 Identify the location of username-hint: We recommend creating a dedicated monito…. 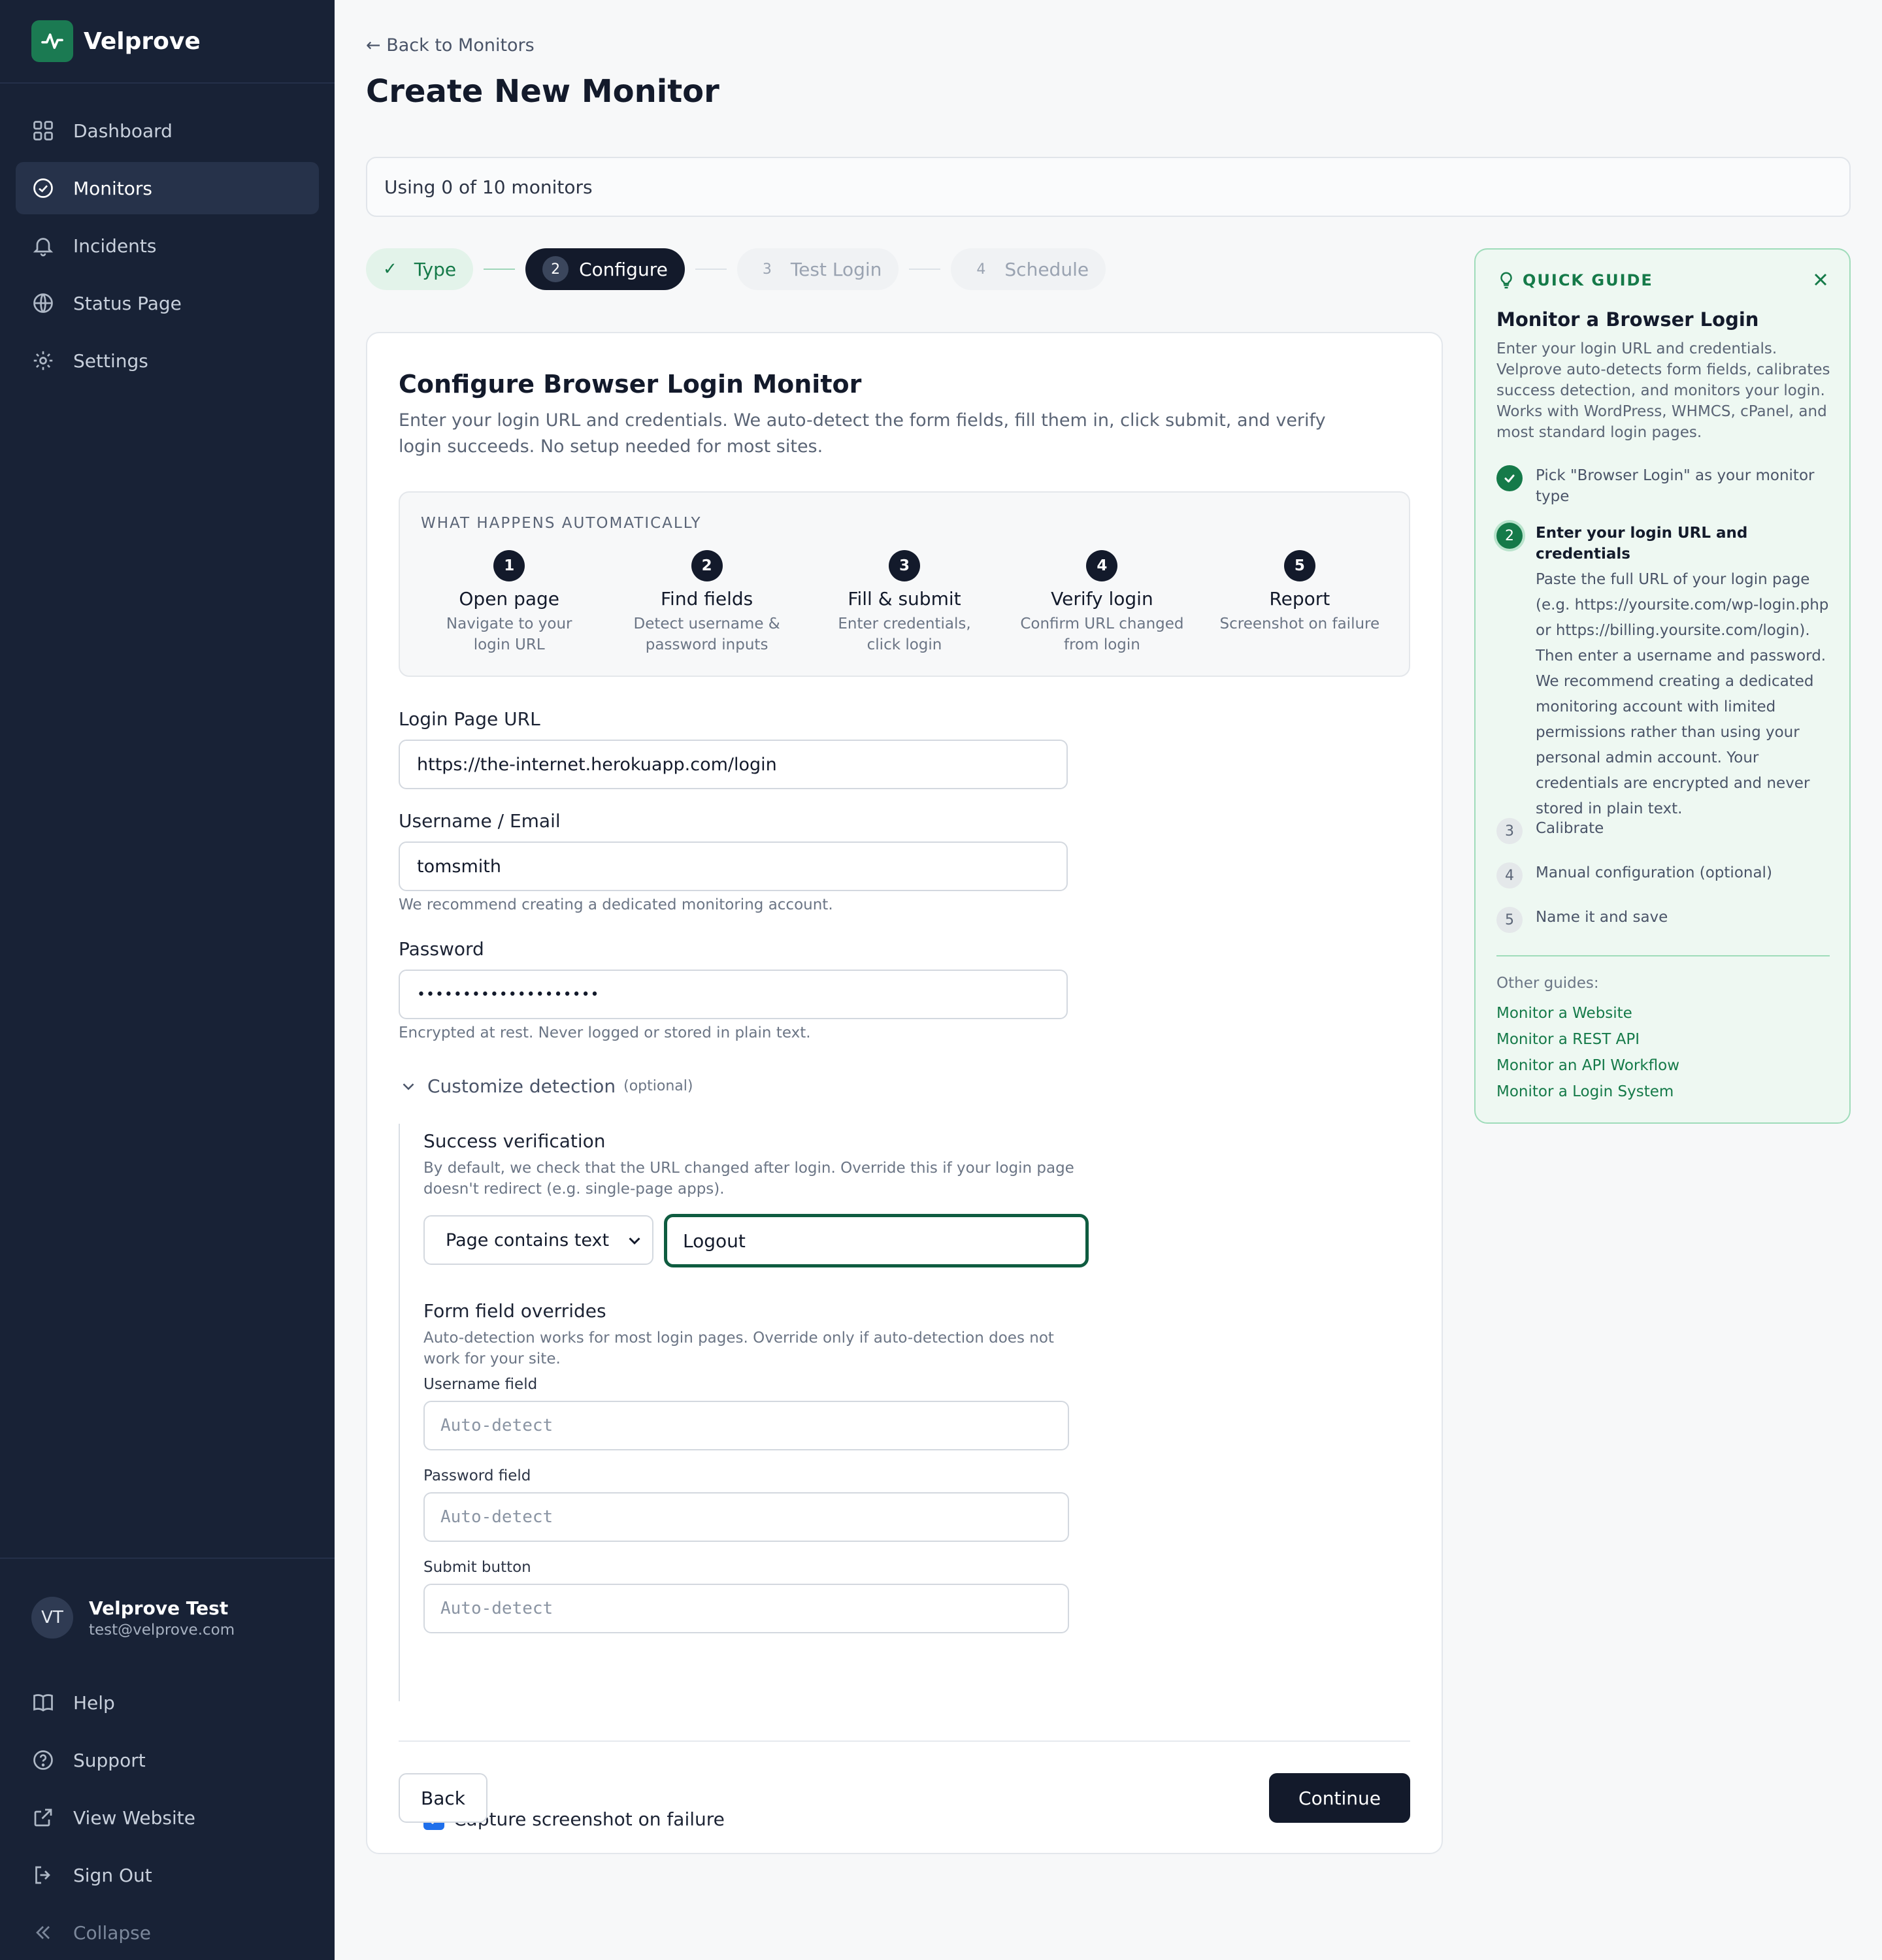
(616, 904).